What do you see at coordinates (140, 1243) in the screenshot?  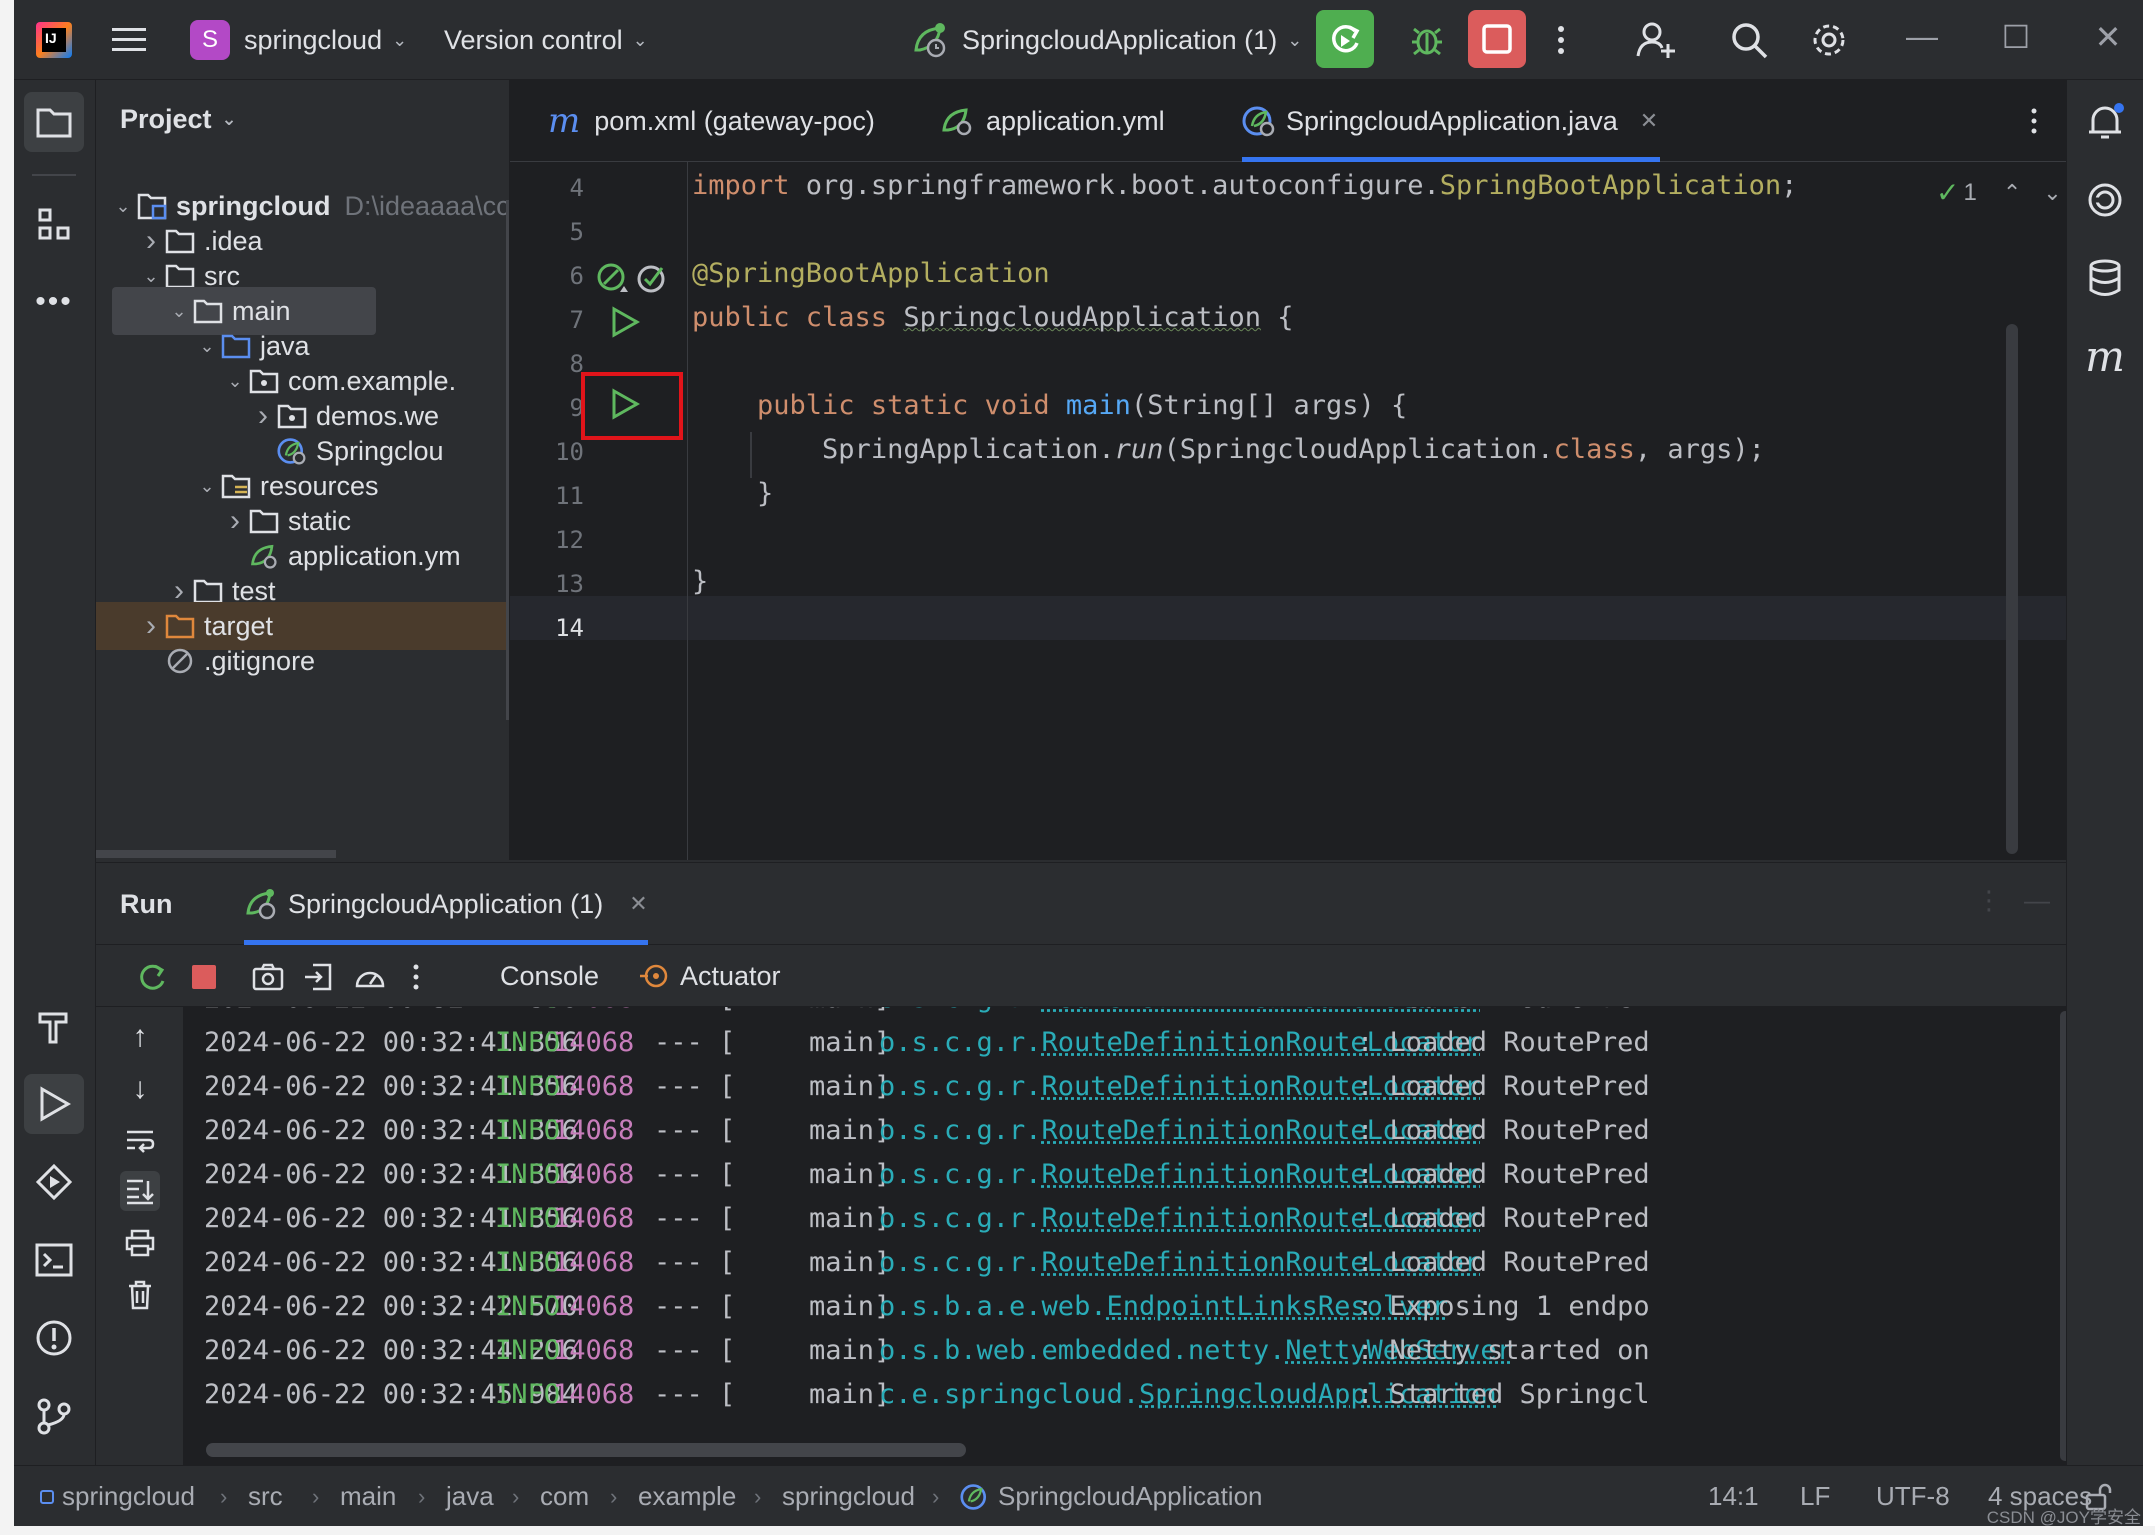 I see `print-button` at bounding box center [140, 1243].